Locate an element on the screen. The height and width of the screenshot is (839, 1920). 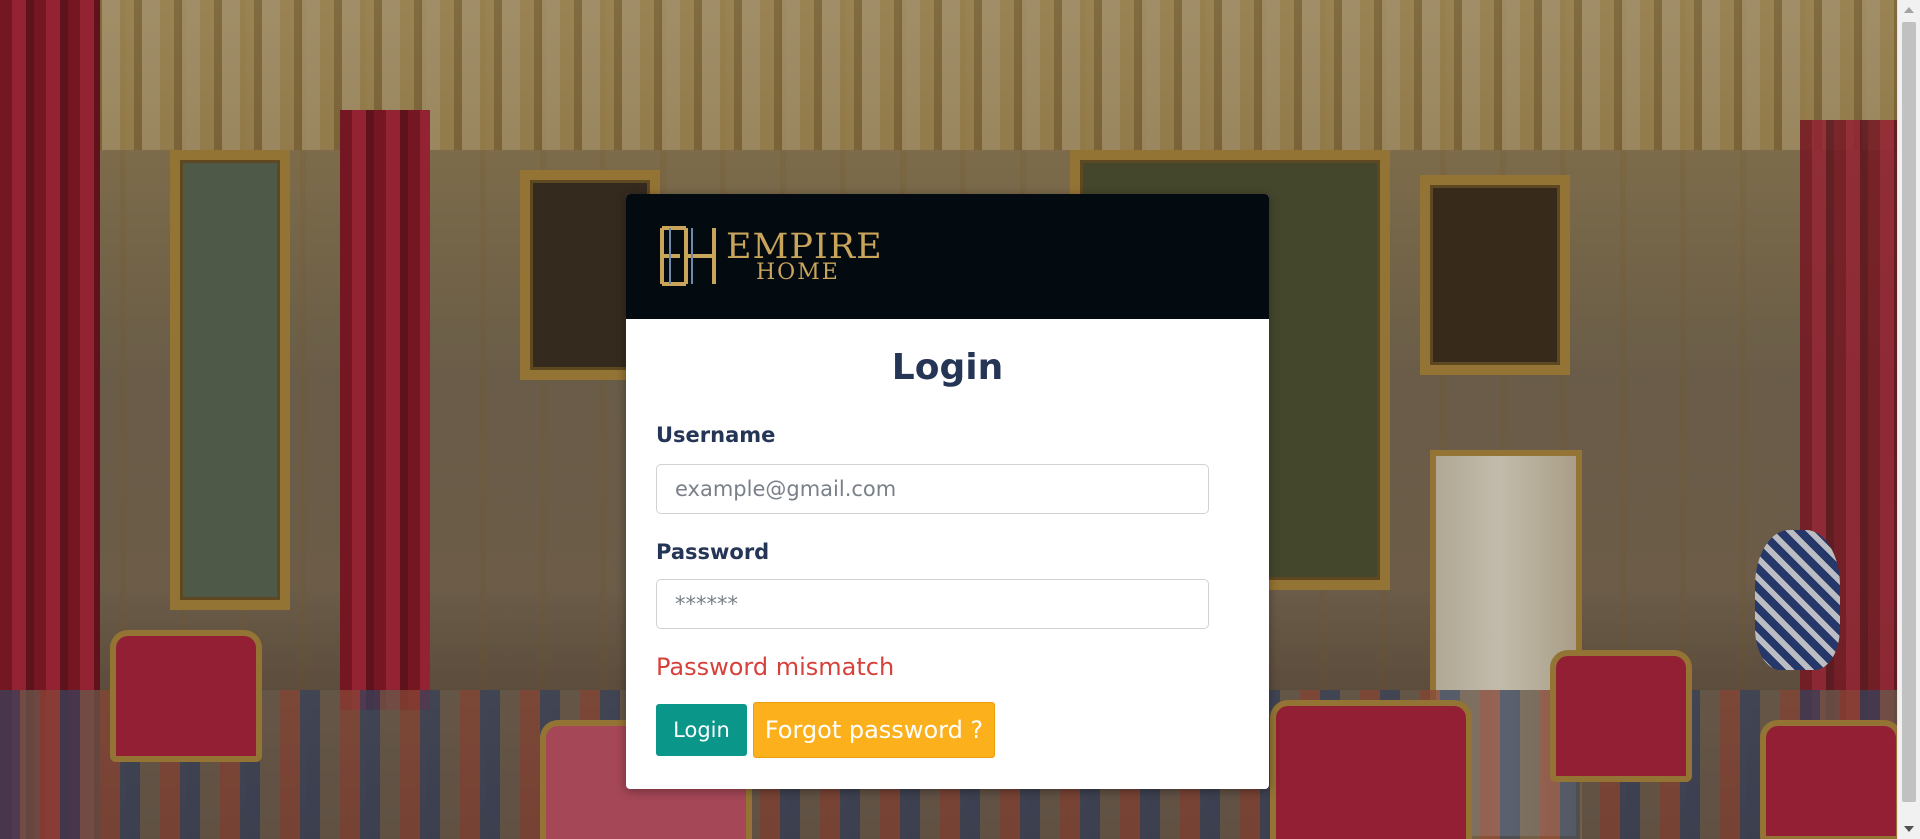
empire-home-logo: EMPIRE HOME is located at coordinates (769, 256).